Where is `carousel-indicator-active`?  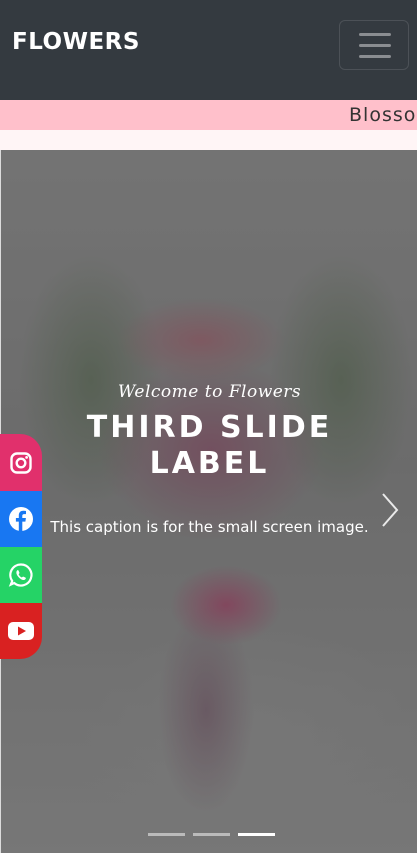
carousel-indicator-active is located at coordinates (256, 834).